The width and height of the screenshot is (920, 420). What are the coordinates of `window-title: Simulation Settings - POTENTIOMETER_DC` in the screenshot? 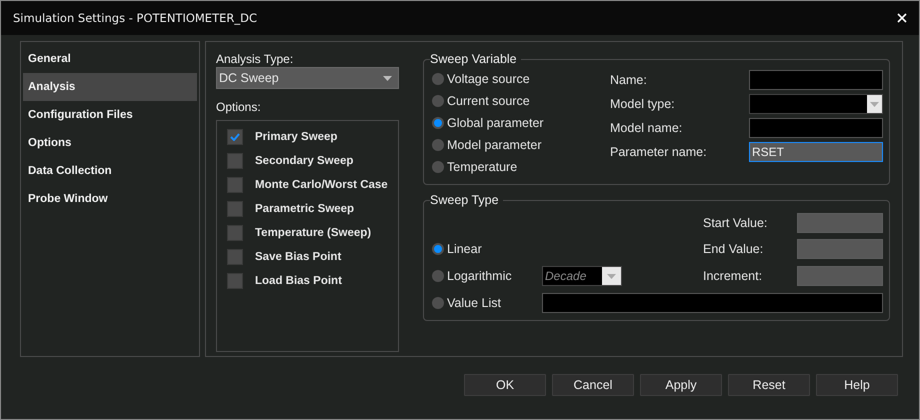 It's located at (135, 18).